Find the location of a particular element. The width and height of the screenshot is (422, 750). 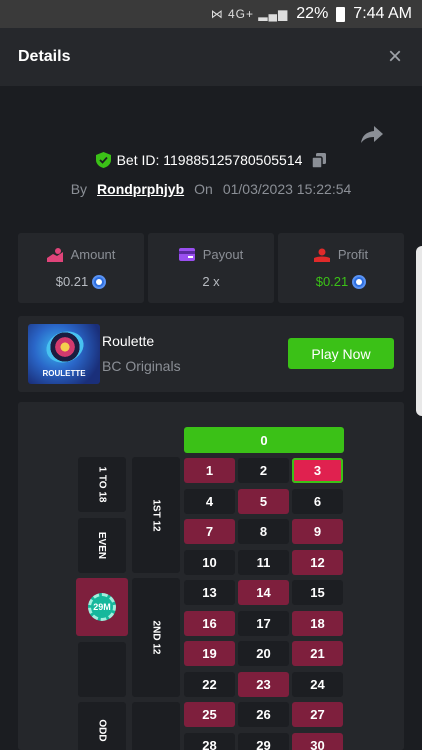

clock: 7:44 AM is located at coordinates (382, 13).